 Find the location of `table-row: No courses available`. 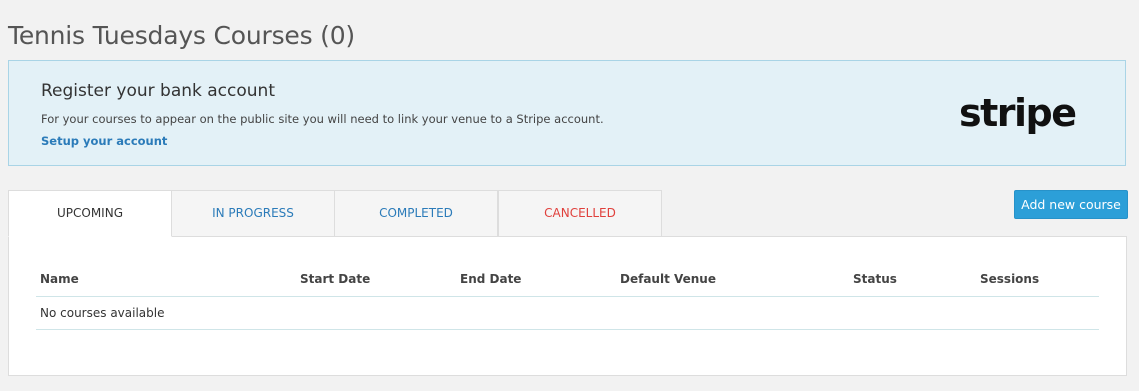

table-row: No courses available is located at coordinates (567, 313).